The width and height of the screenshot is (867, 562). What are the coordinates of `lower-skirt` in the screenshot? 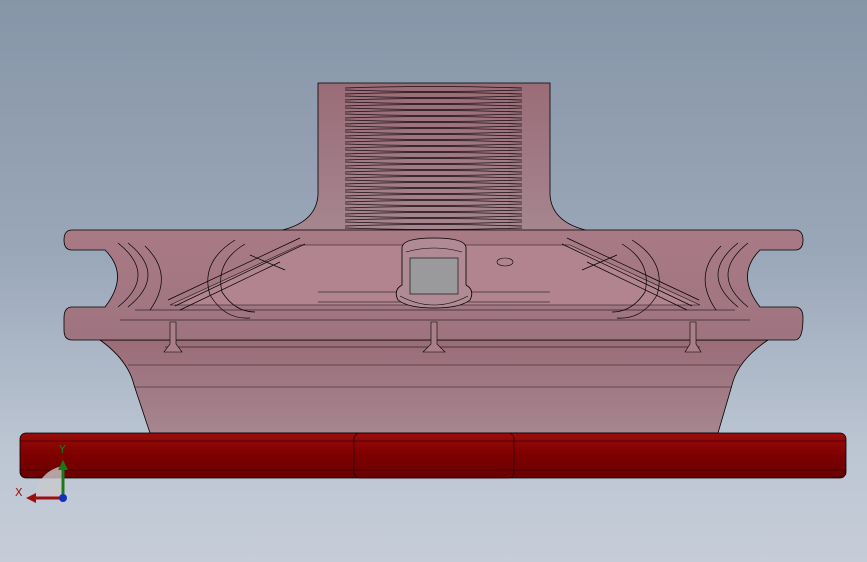 It's located at (434, 386).